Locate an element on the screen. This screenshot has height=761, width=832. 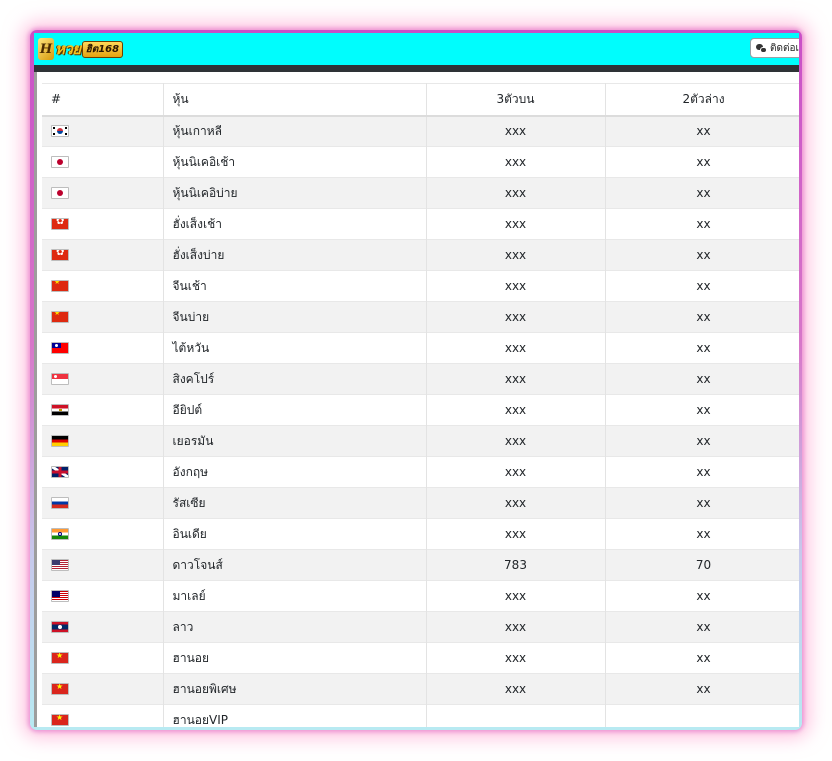
column-header-top3: 3ตัวบน is located at coordinates (516, 100).